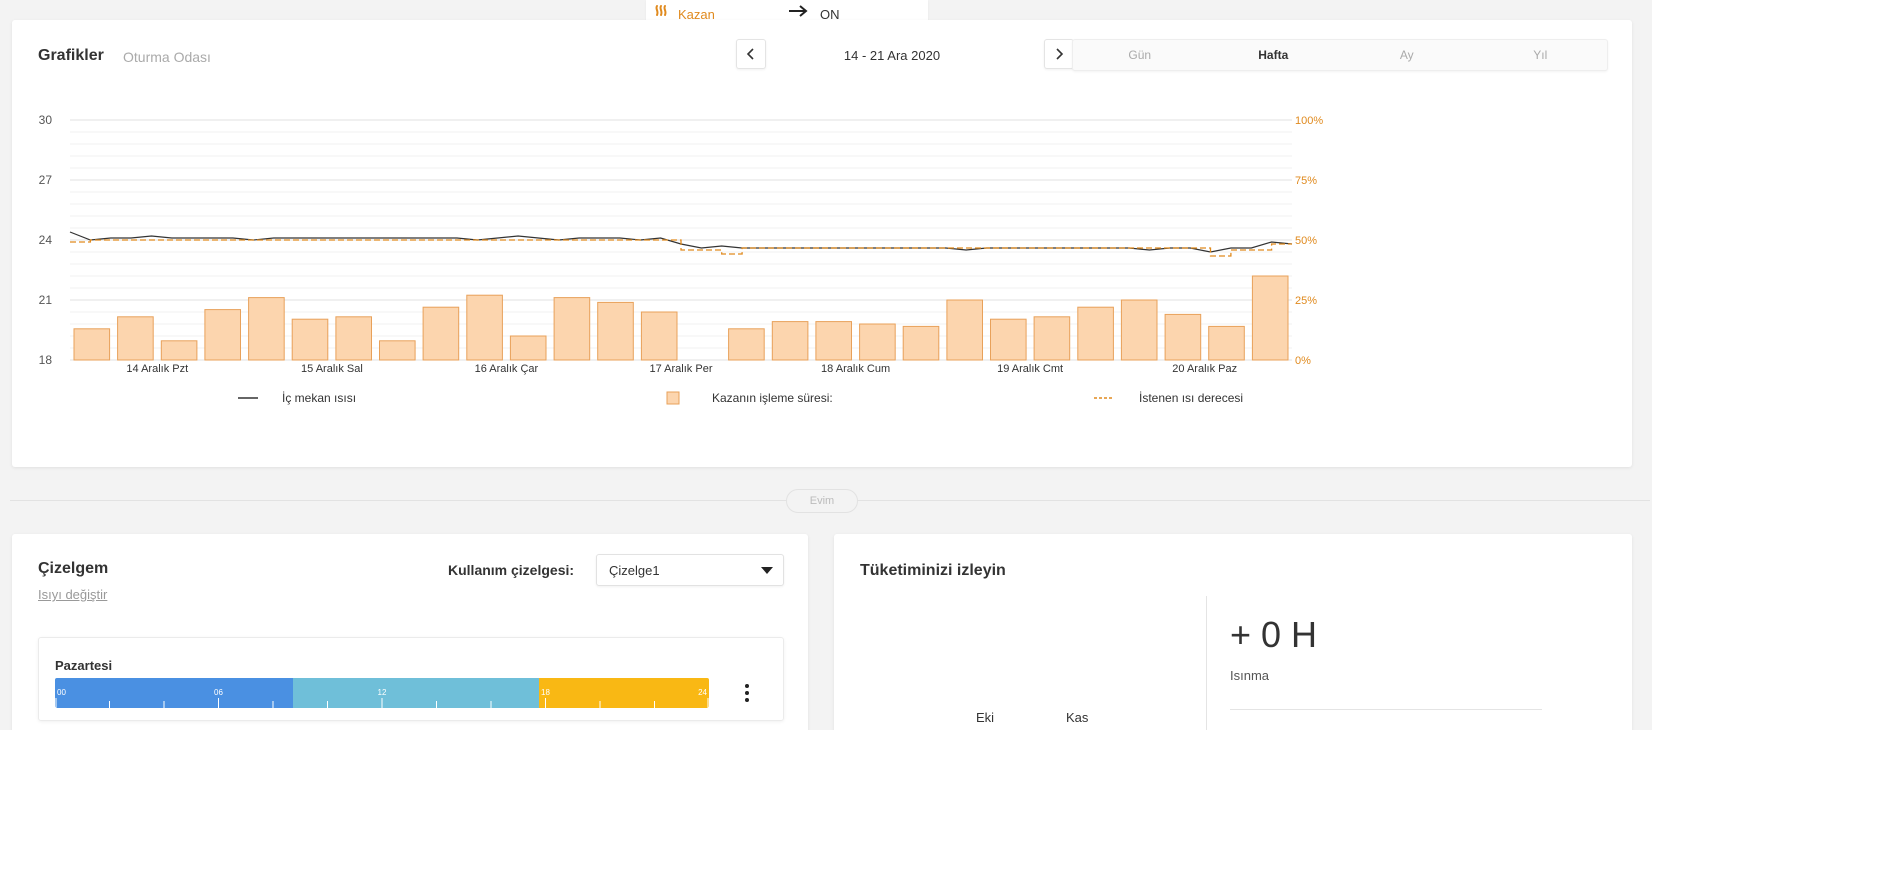 The image size is (1902, 875). I want to click on hour-label: 06, so click(218, 692).